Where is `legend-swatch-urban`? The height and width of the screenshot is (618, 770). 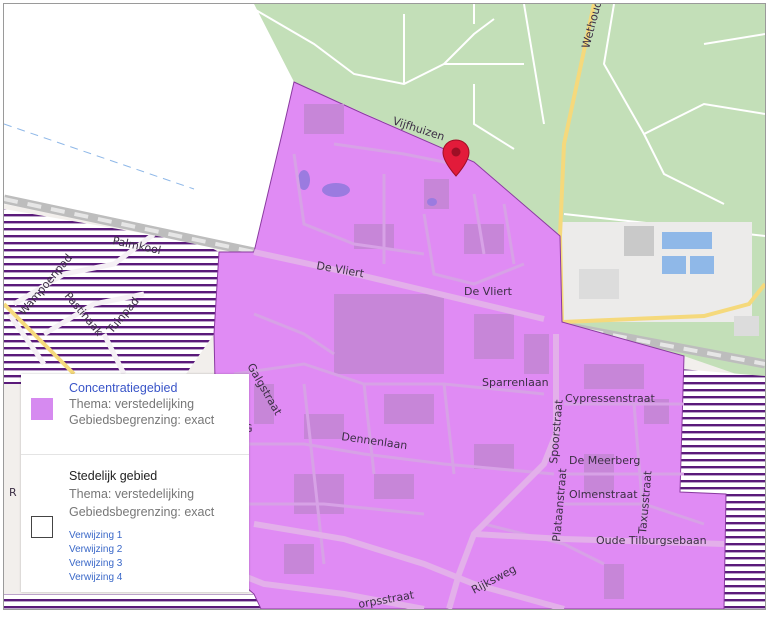
legend-swatch-urban is located at coordinates (42, 527).